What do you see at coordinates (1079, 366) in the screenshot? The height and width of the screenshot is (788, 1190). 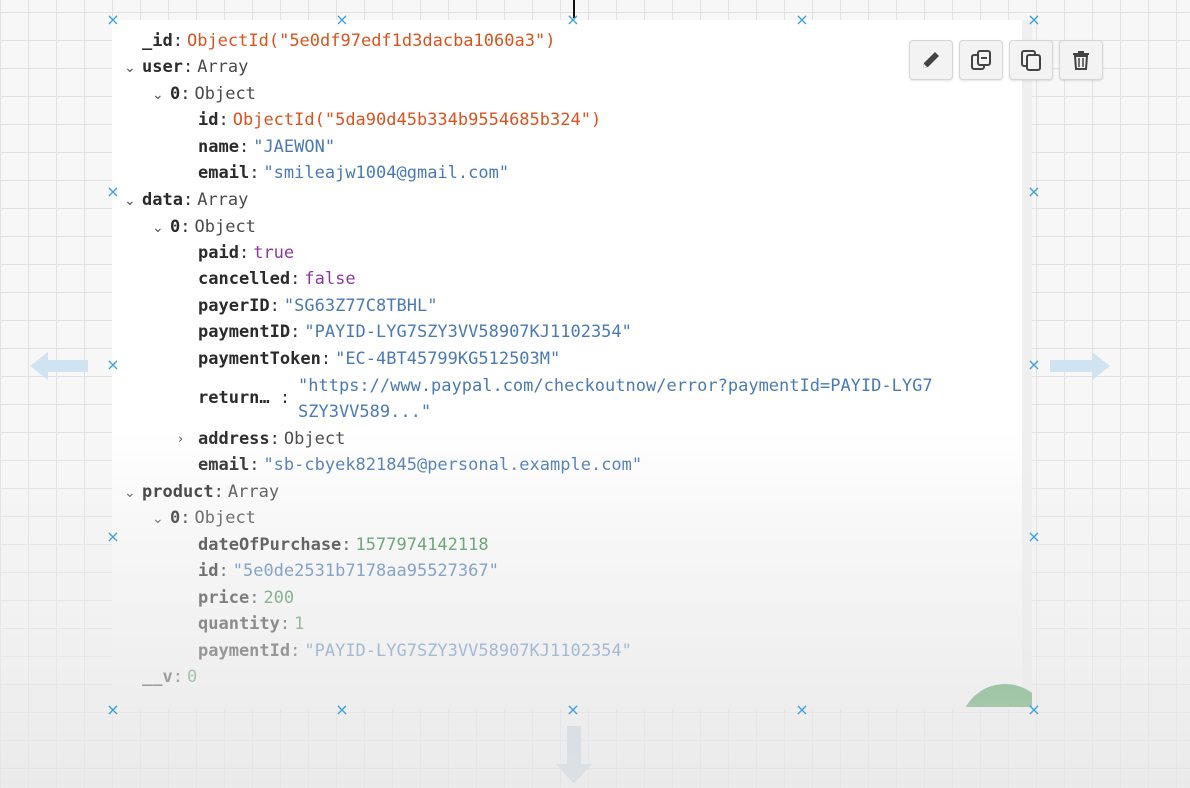 I see `arrow-right-icon` at bounding box center [1079, 366].